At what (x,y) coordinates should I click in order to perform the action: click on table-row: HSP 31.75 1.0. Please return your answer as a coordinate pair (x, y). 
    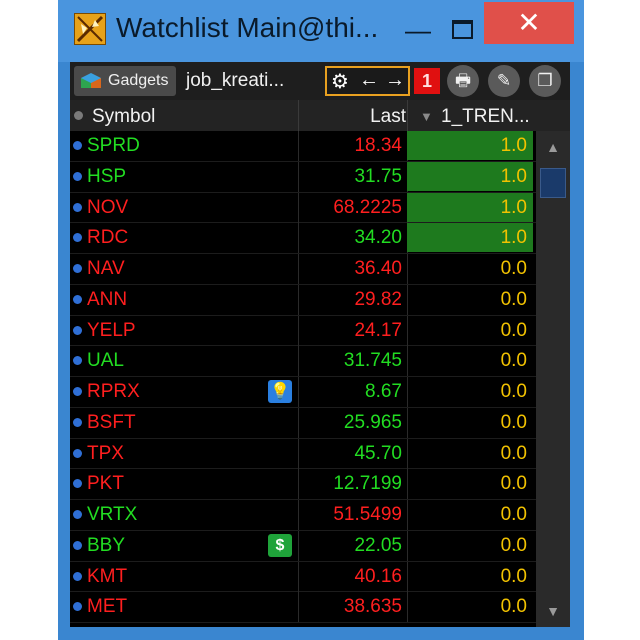
    Looking at the image, I should click on (303, 177).